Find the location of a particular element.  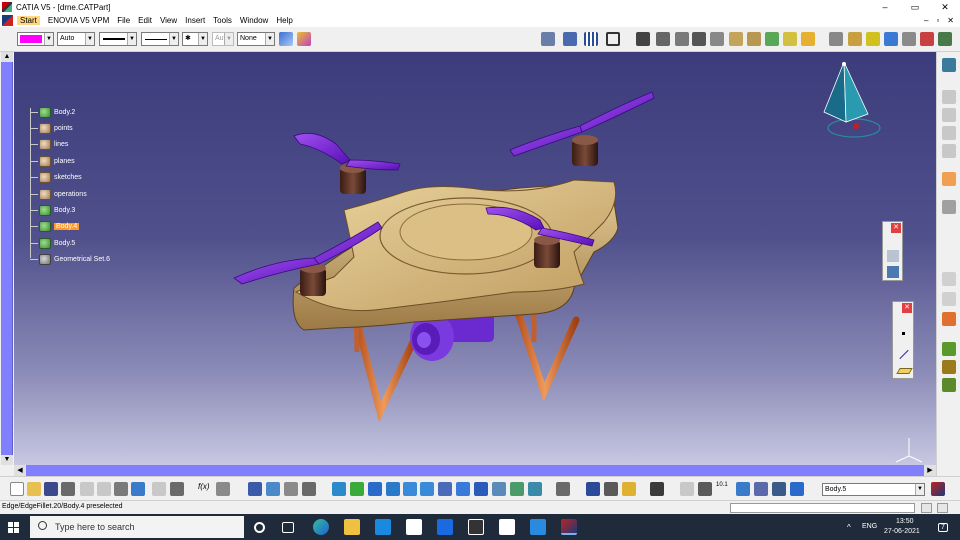

menu-file: File is located at coordinates (123, 20).